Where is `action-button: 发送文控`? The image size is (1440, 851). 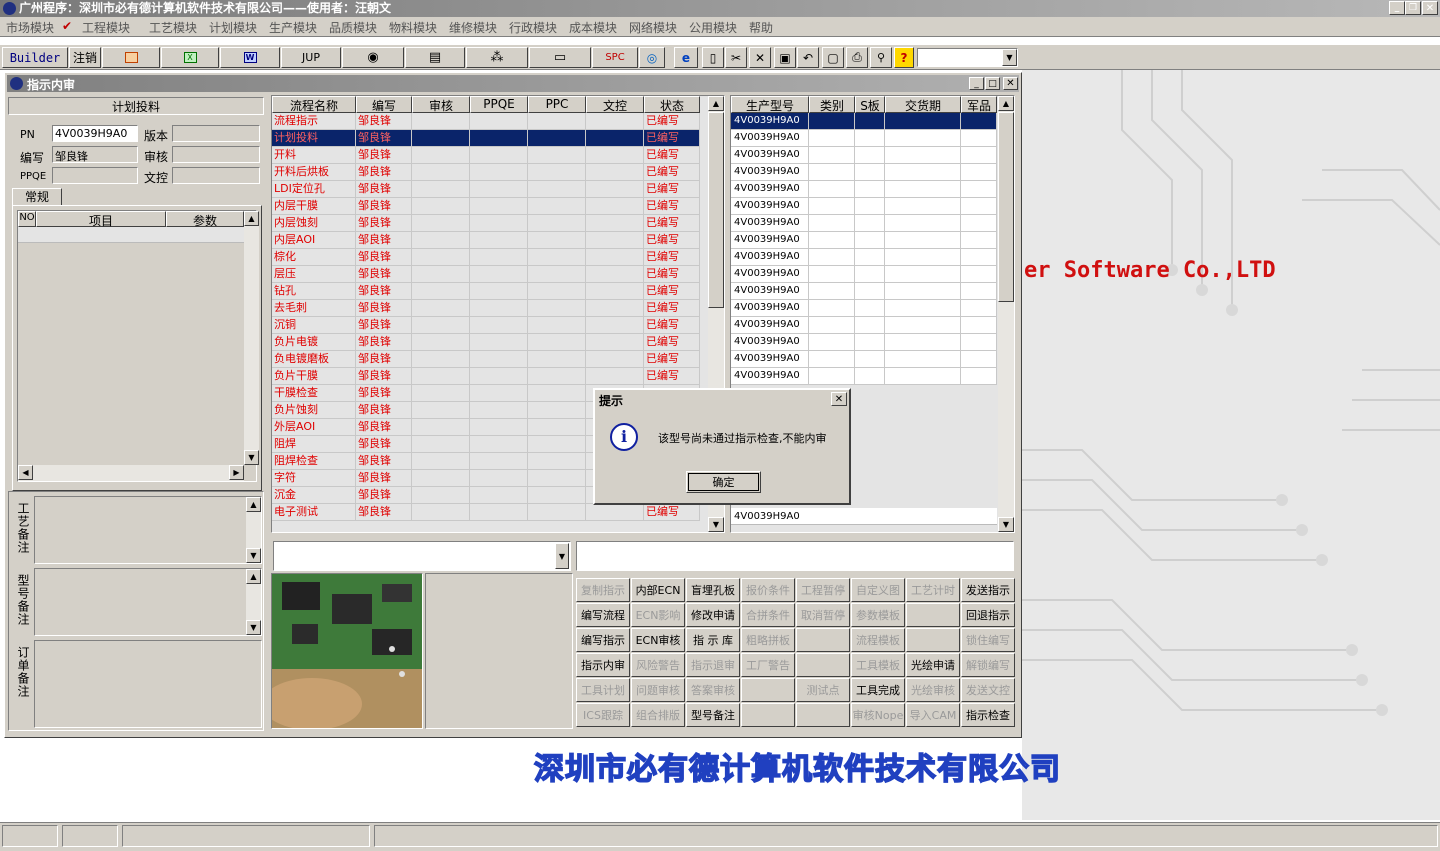 action-button: 发送文控 is located at coordinates (988, 690).